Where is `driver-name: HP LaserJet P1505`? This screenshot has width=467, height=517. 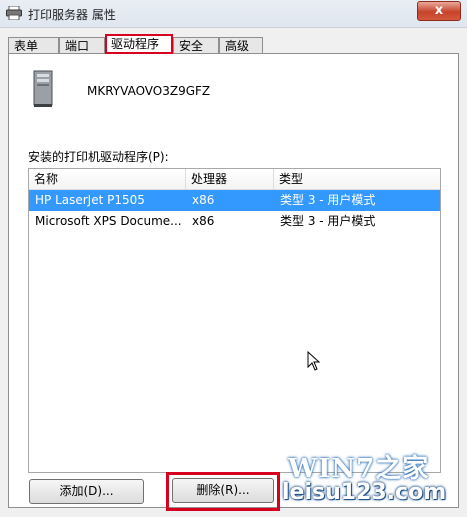 driver-name: HP LaserJet P1505 is located at coordinates (90, 200).